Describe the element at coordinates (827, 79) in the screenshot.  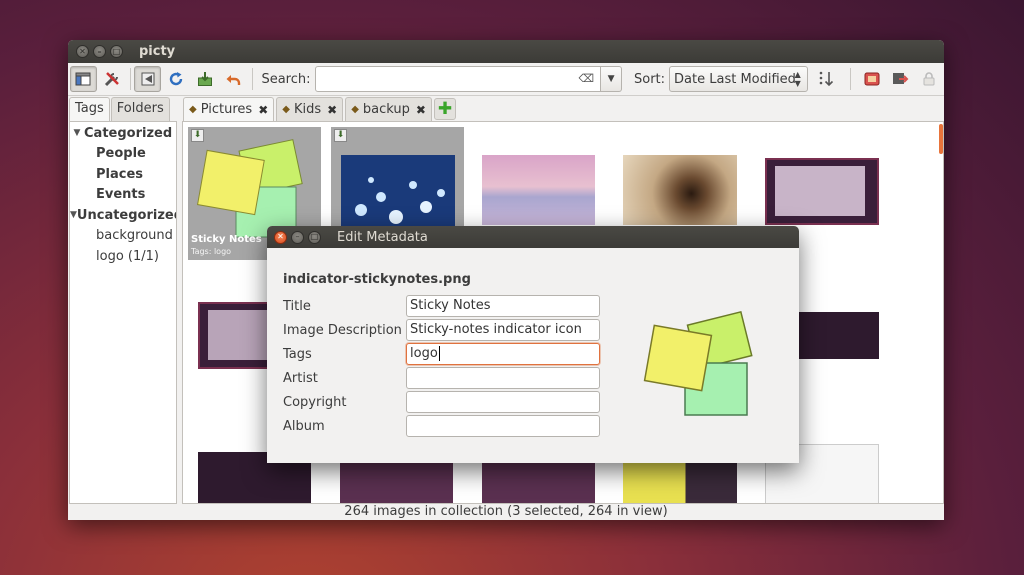
I see `sort-direction-button` at that location.